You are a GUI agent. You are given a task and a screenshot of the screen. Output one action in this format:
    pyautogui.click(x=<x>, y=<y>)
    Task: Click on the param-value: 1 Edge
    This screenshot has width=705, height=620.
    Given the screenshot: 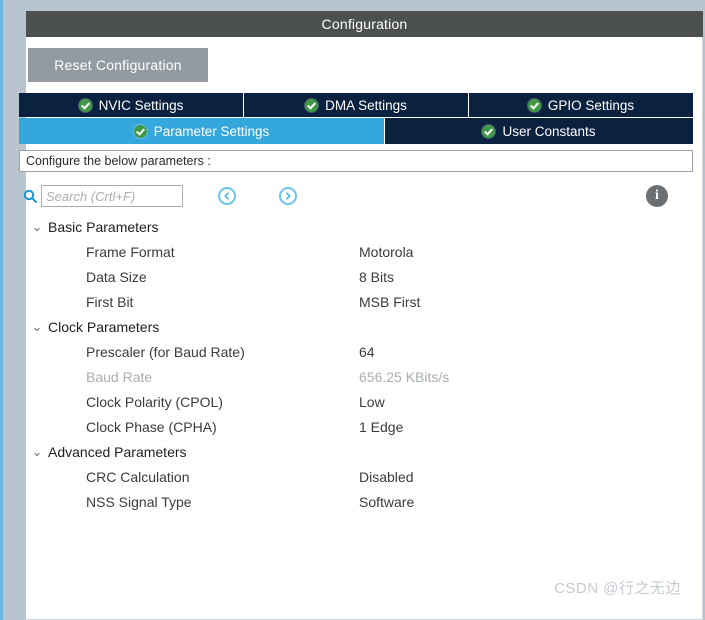 What is the action you would take?
    pyautogui.click(x=381, y=427)
    